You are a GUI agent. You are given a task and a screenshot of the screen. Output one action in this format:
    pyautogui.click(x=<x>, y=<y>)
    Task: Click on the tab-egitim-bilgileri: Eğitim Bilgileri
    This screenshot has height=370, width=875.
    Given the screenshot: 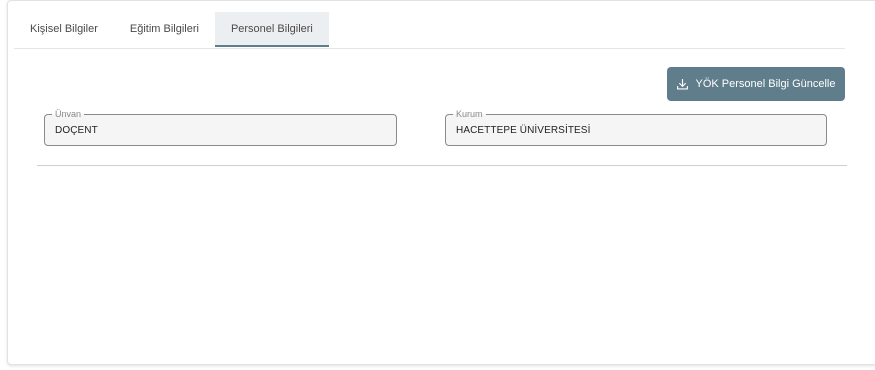 What is the action you would take?
    pyautogui.click(x=164, y=29)
    